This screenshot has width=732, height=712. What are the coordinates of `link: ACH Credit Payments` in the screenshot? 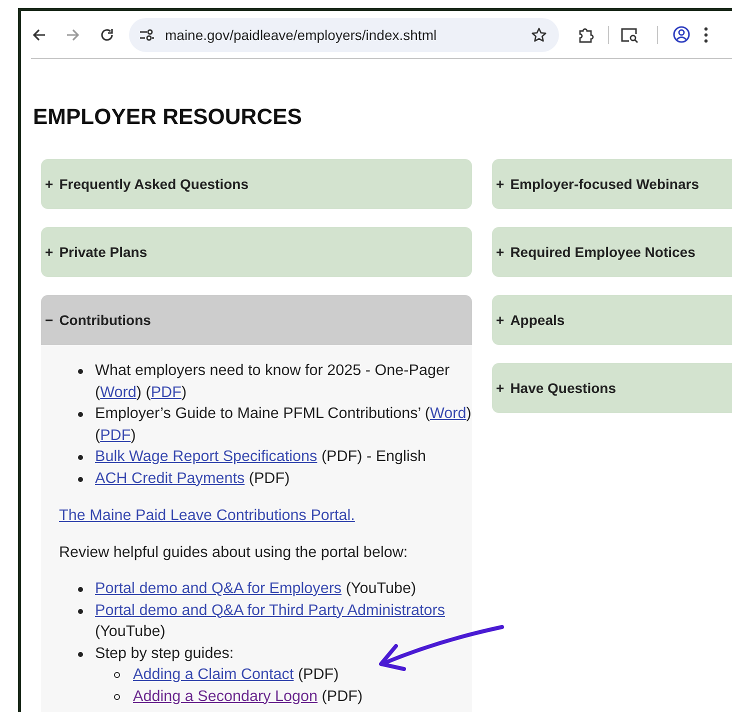 It's located at (170, 478).